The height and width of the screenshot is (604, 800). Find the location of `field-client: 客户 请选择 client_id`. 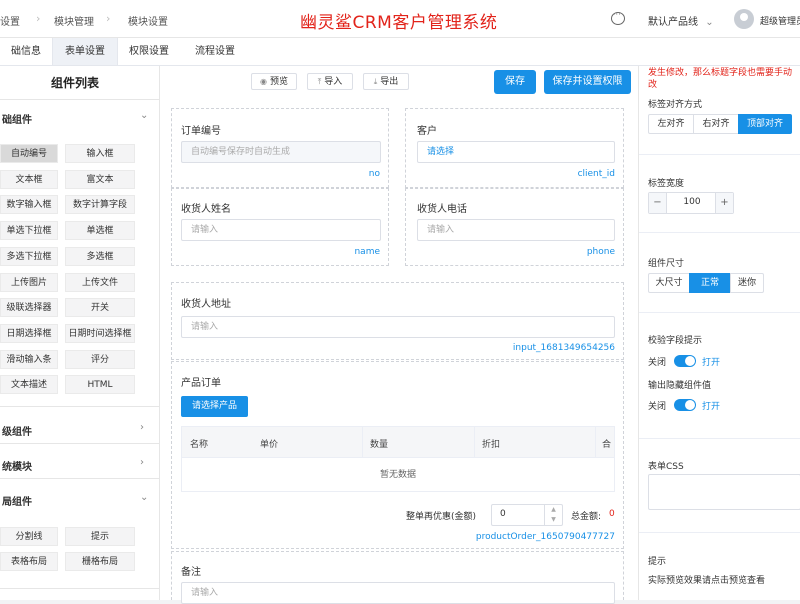

field-client: 客户 请选择 client_id is located at coordinates (514, 148).